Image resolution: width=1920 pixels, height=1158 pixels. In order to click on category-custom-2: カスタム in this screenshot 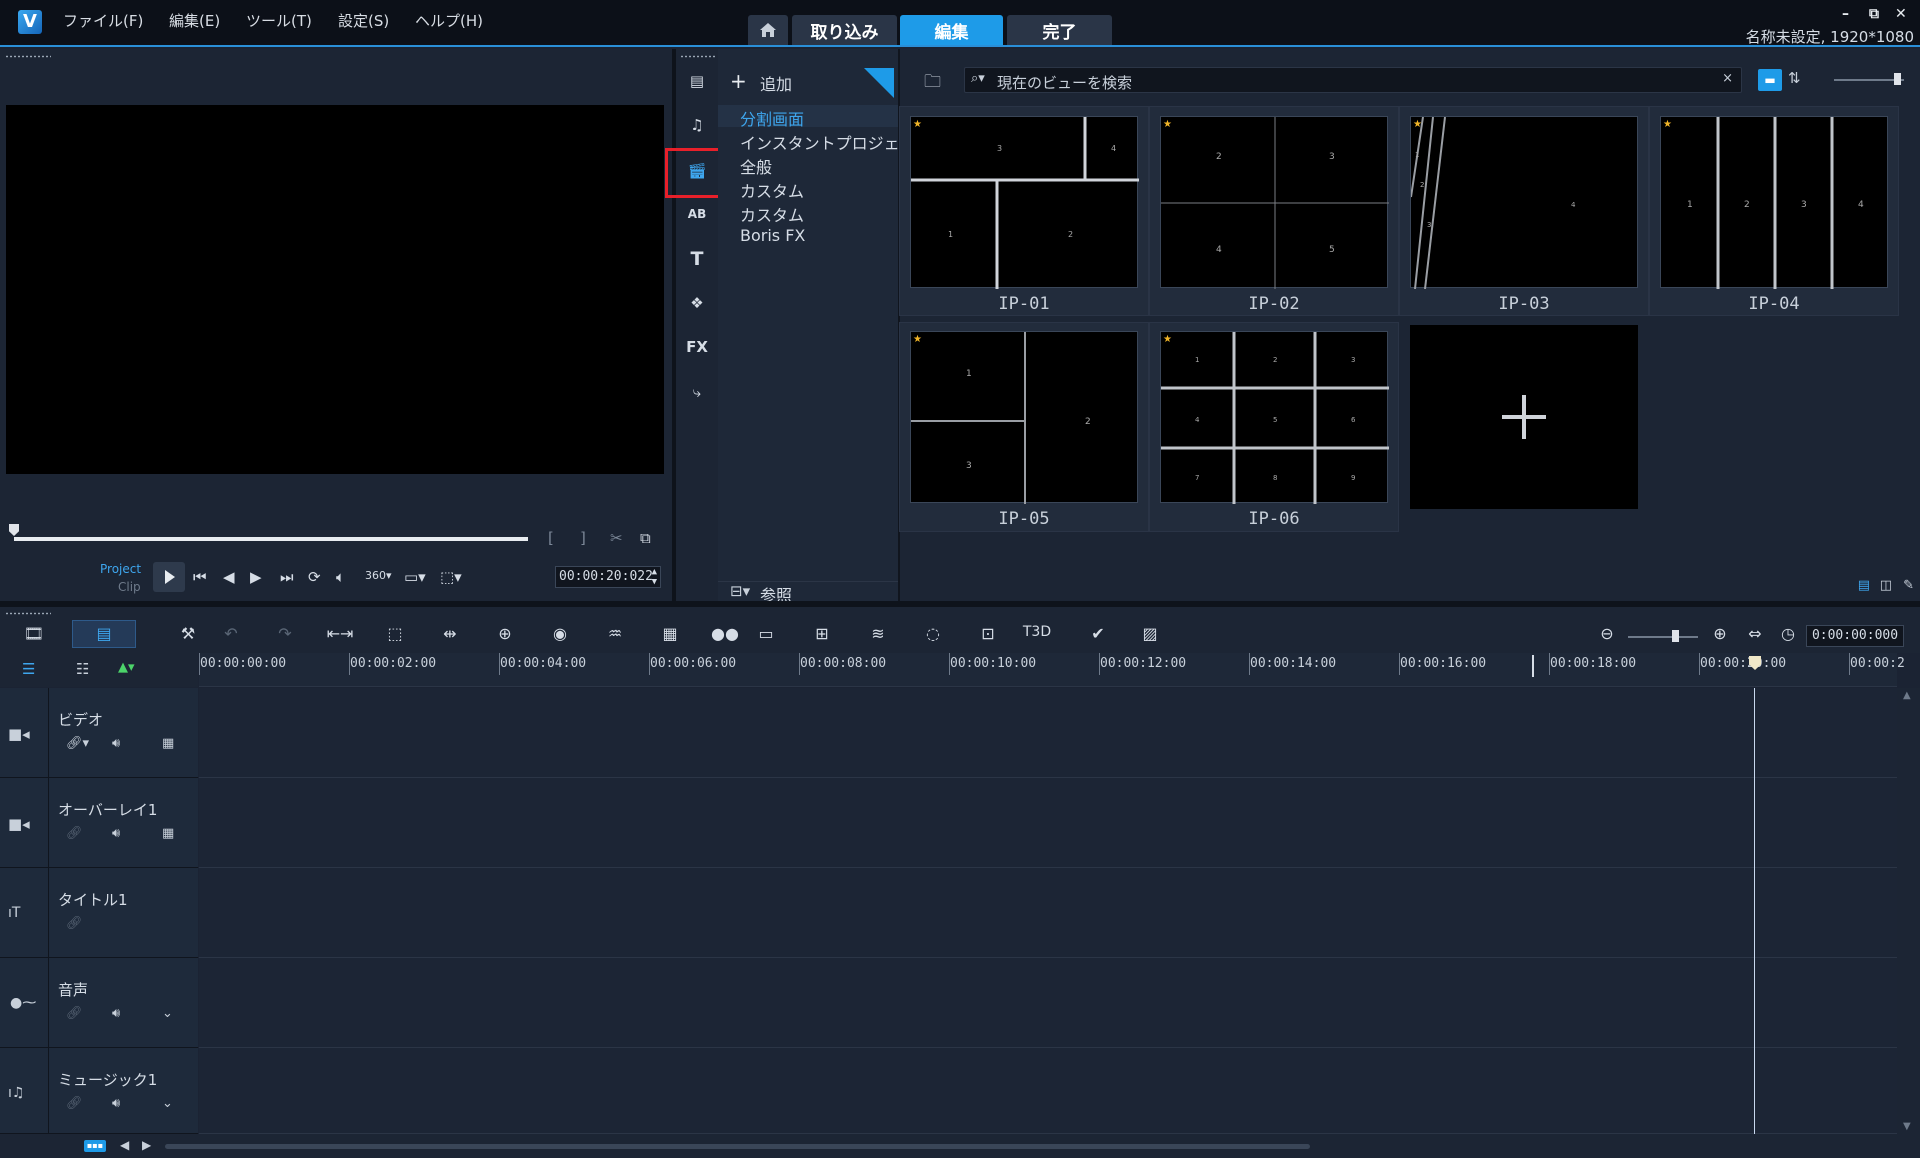, I will do `click(772, 214)`.